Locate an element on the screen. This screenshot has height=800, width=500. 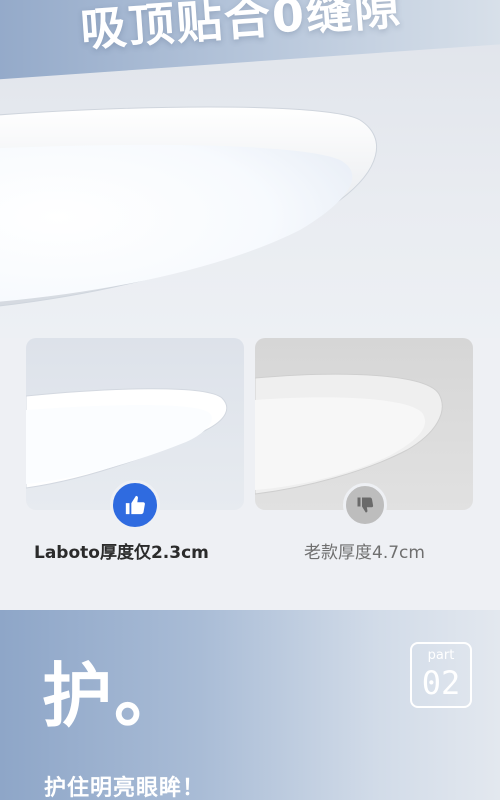
old-lamp-caption: 老款厚度4.7cm is located at coordinates (364, 553).